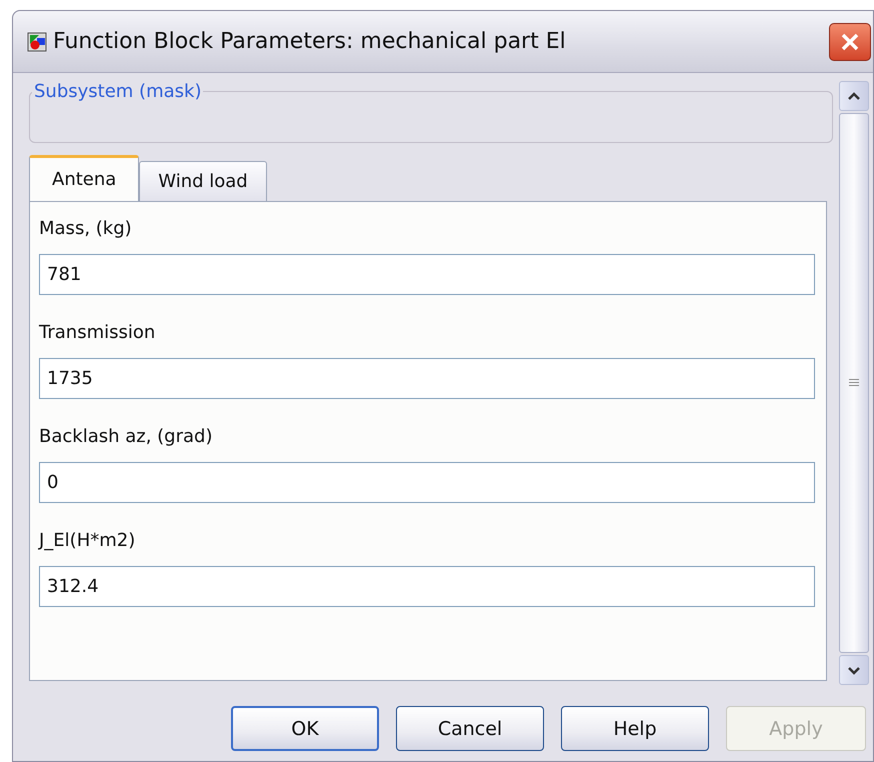 This screenshot has width=874, height=762. Describe the element at coordinates (97, 333) in the screenshot. I see `field-label: Transmission` at that location.